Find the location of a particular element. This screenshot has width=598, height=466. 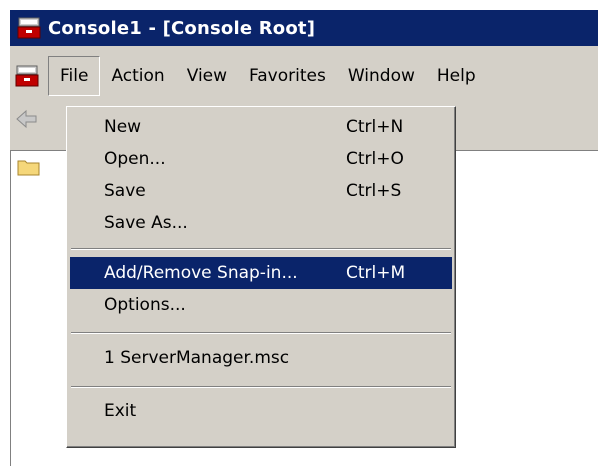

menu-item-new: New Ctrl+N is located at coordinates (261, 127).